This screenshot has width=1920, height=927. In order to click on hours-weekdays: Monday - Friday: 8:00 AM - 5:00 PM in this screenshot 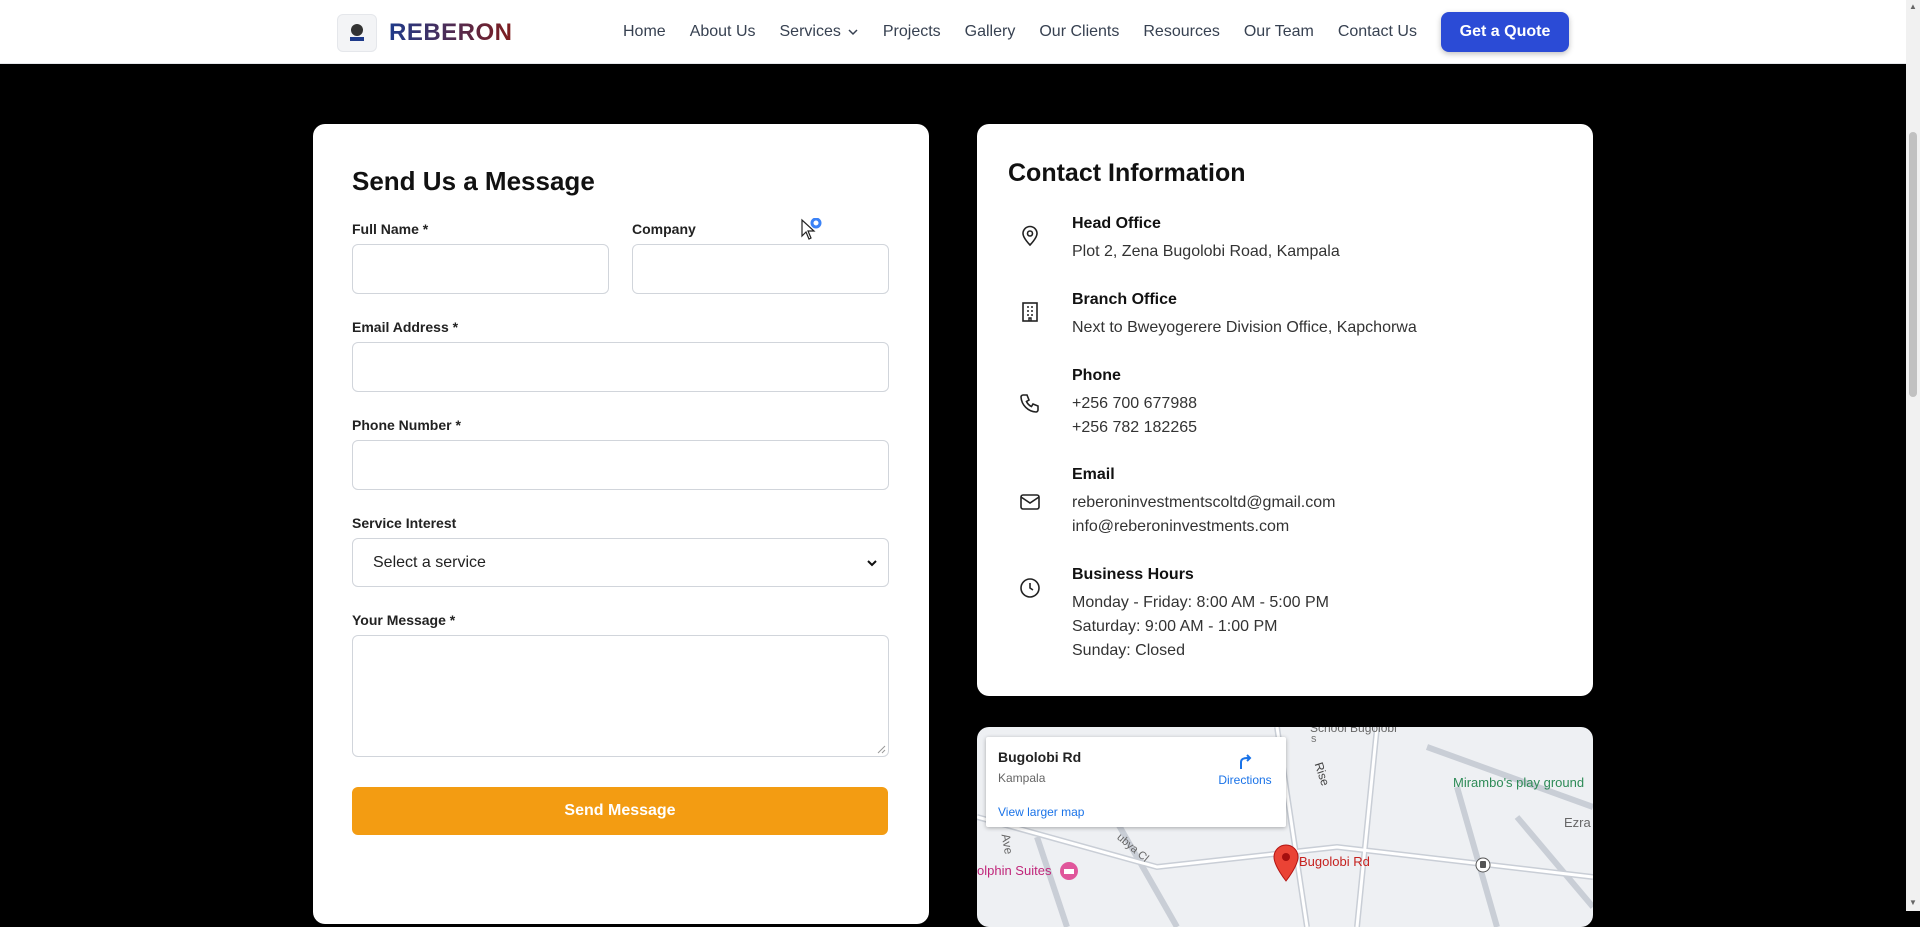, I will do `click(1200, 602)`.